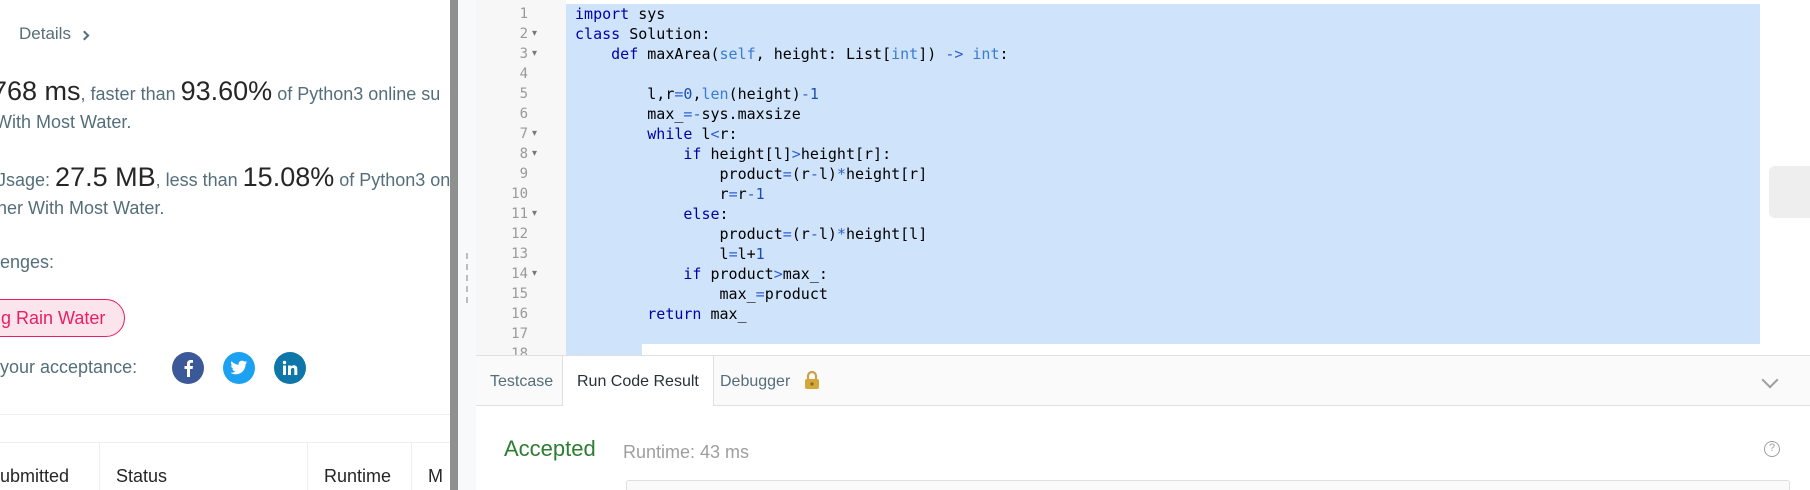  What do you see at coordinates (199, 180) in the screenshot?
I see `memory-mid: , less than` at bounding box center [199, 180].